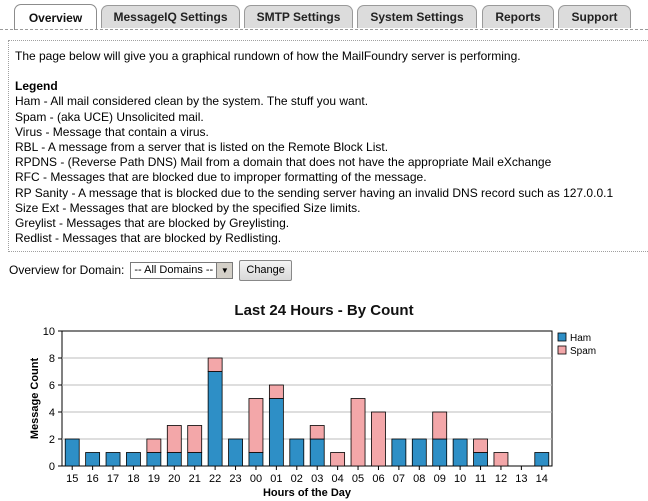  I want to click on x-tick-label: 06, so click(378, 479).